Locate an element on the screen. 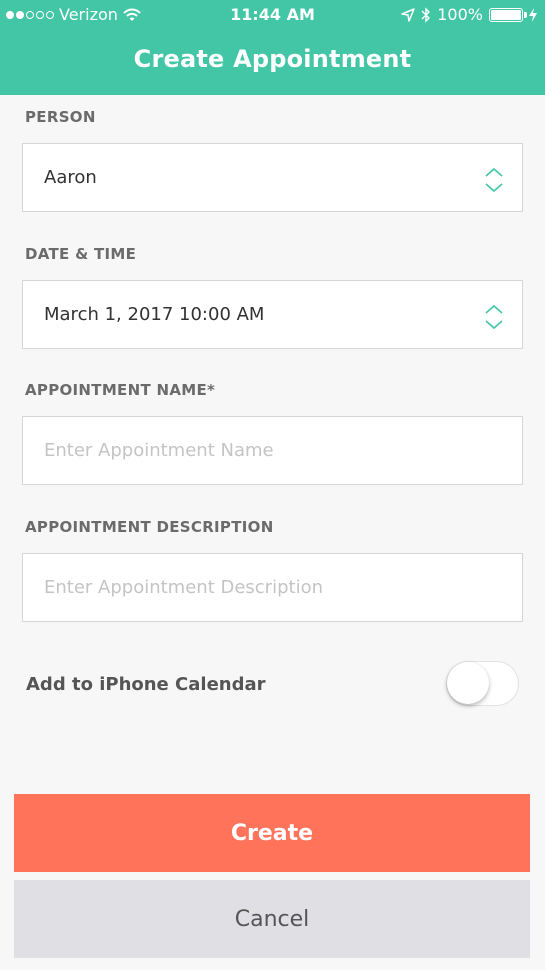 This screenshot has height=970, width=545. appointment-name-label: APPOINTMENT NAME* is located at coordinates (120, 390).